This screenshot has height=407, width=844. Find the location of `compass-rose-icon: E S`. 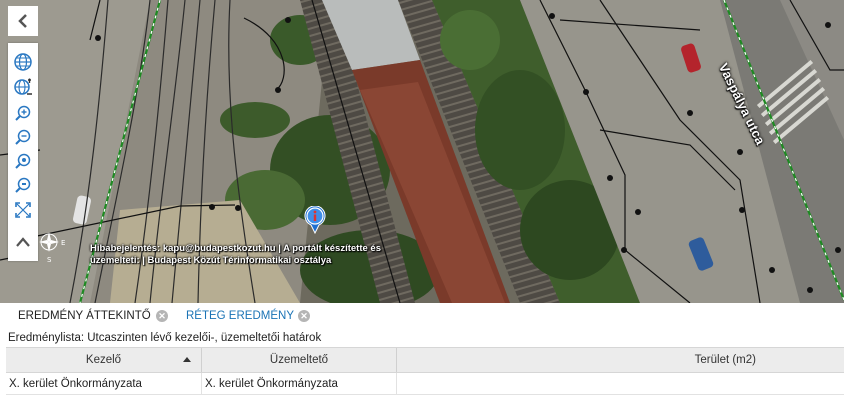

compass-rose-icon: E S is located at coordinates (52, 248).